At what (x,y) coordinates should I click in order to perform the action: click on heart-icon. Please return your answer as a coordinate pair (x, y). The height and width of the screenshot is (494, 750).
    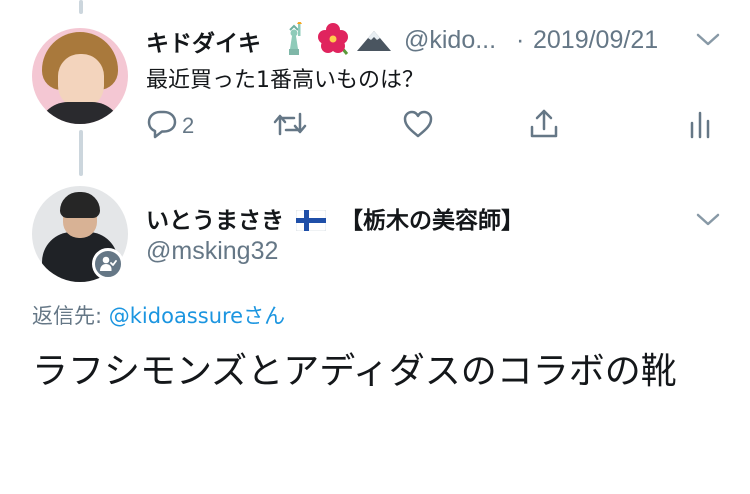
    Looking at the image, I should click on (418, 126).